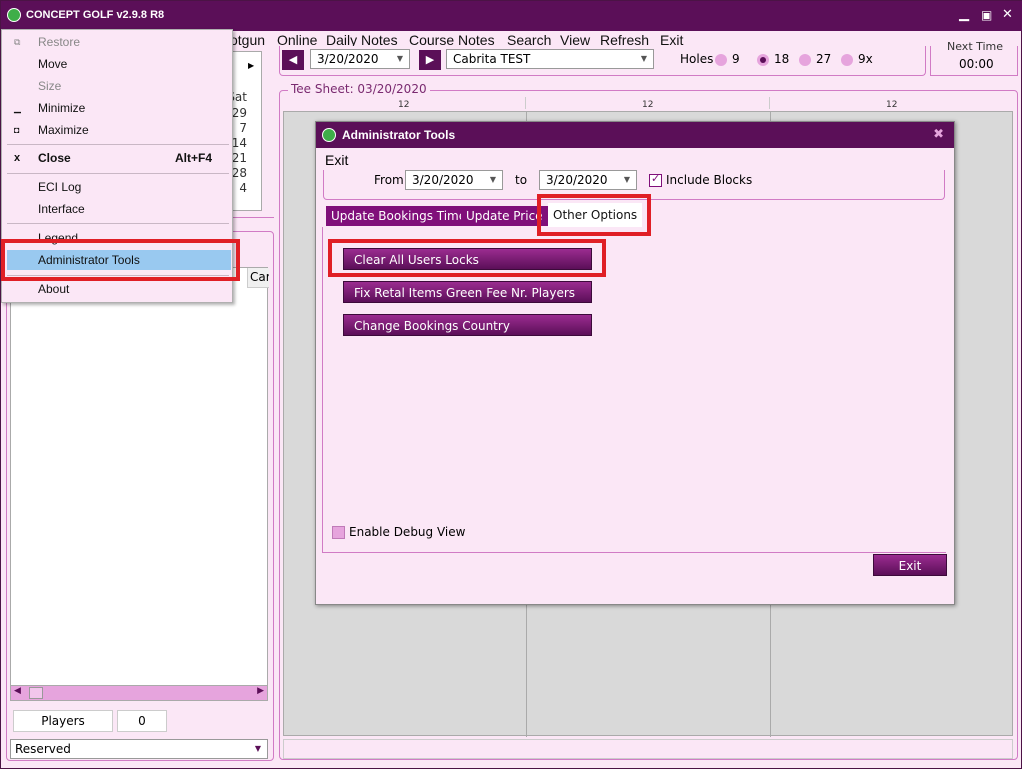 The width and height of the screenshot is (1022, 769). What do you see at coordinates (360, 59) in the screenshot?
I see `date-select: 3/20/2020 ▼` at bounding box center [360, 59].